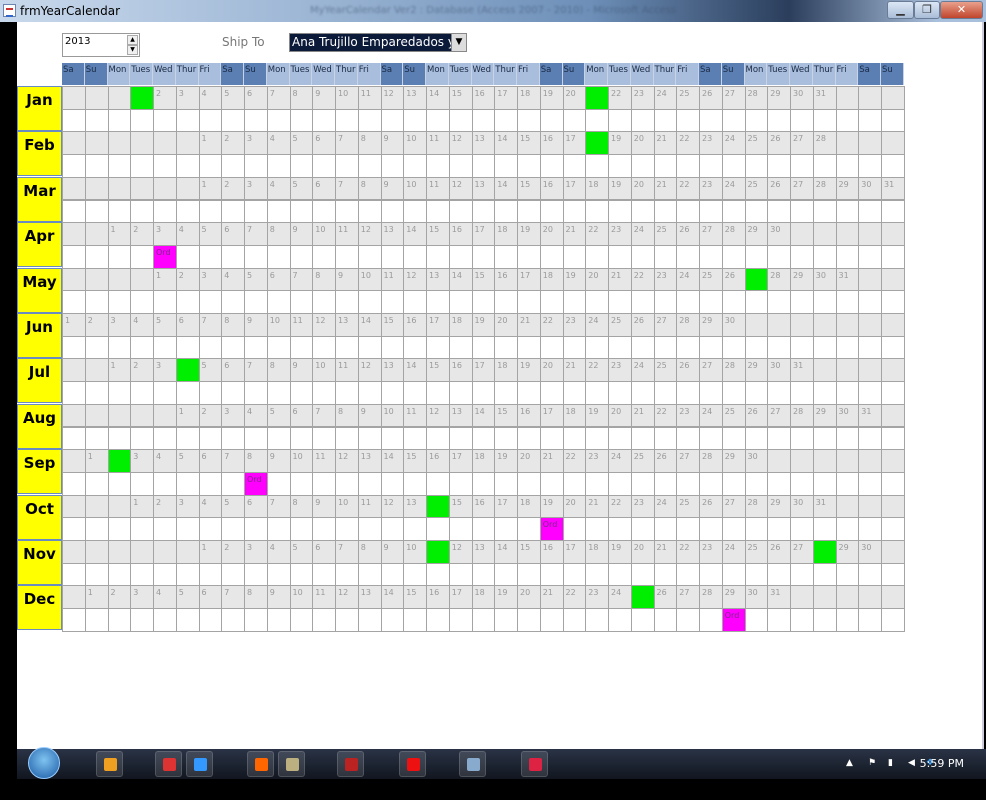 The image size is (986, 800). Describe the element at coordinates (256, 234) in the screenshot. I see `day-cell: 7` at that location.